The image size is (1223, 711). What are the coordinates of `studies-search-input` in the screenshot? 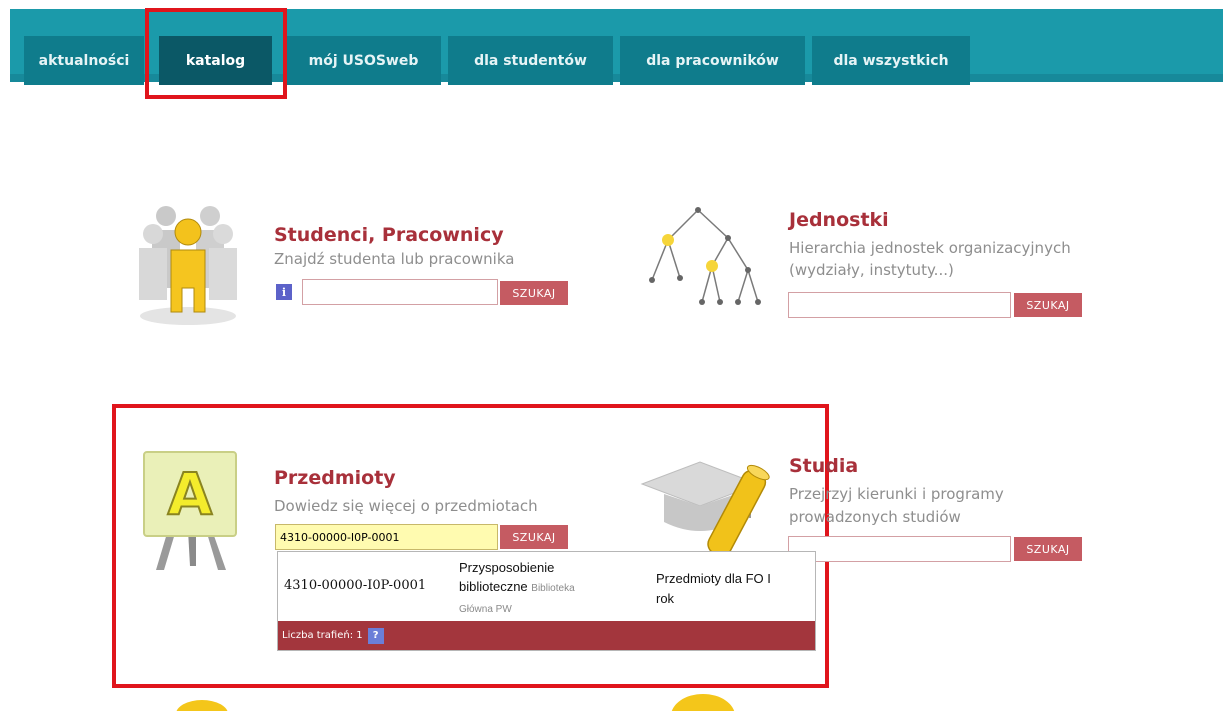 It's located at (899, 549).